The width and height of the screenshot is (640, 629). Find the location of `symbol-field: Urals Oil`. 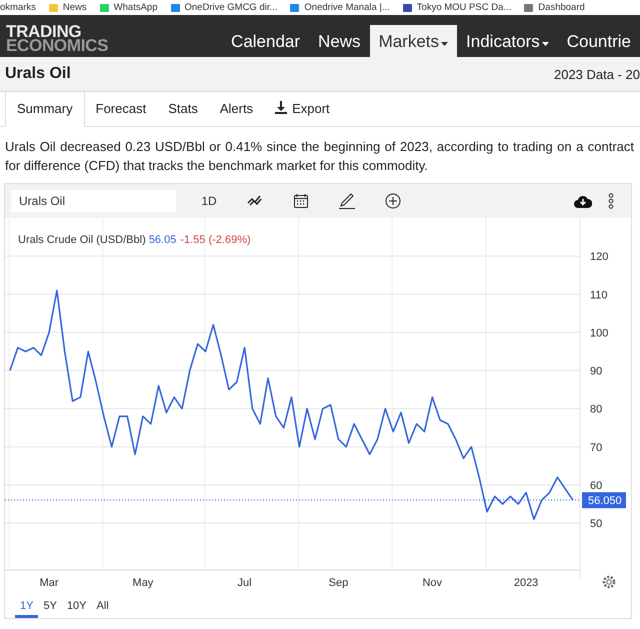

symbol-field: Urals Oil is located at coordinates (93, 201).